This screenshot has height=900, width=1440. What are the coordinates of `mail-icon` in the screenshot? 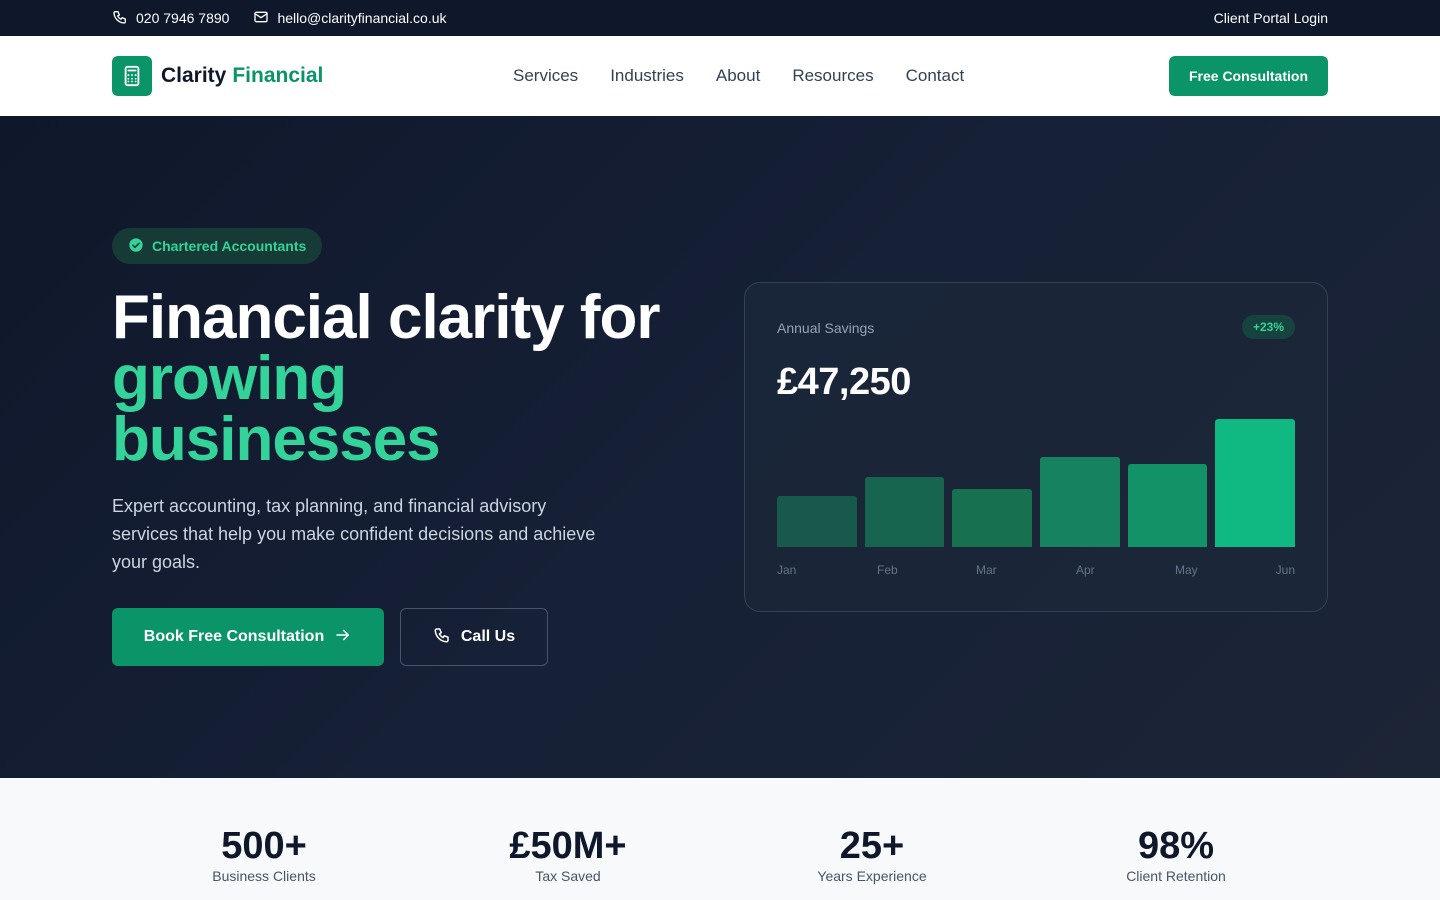 It's located at (261, 18).